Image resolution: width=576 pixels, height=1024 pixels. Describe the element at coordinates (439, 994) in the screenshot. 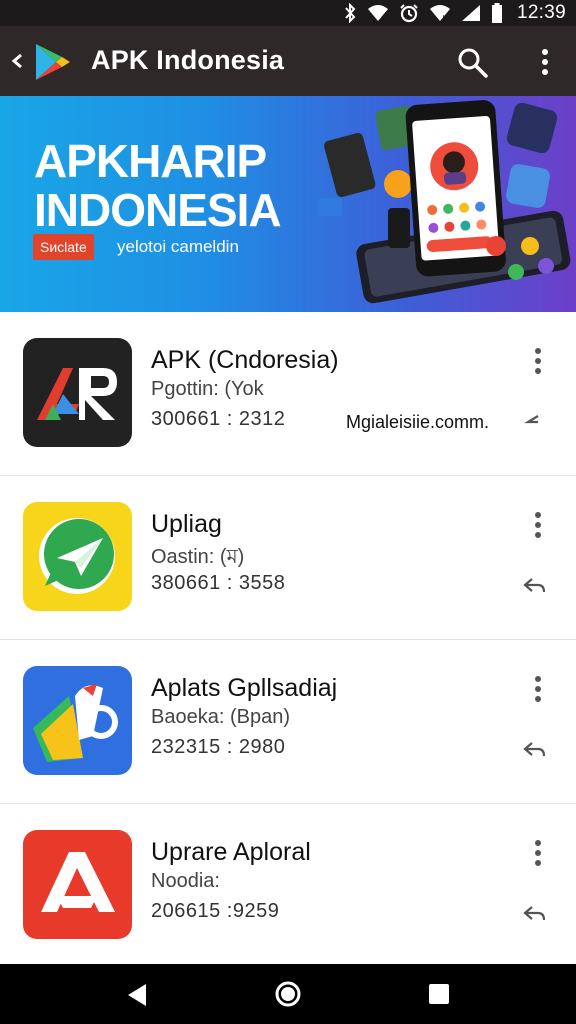

I see `nav-recents-icon` at that location.